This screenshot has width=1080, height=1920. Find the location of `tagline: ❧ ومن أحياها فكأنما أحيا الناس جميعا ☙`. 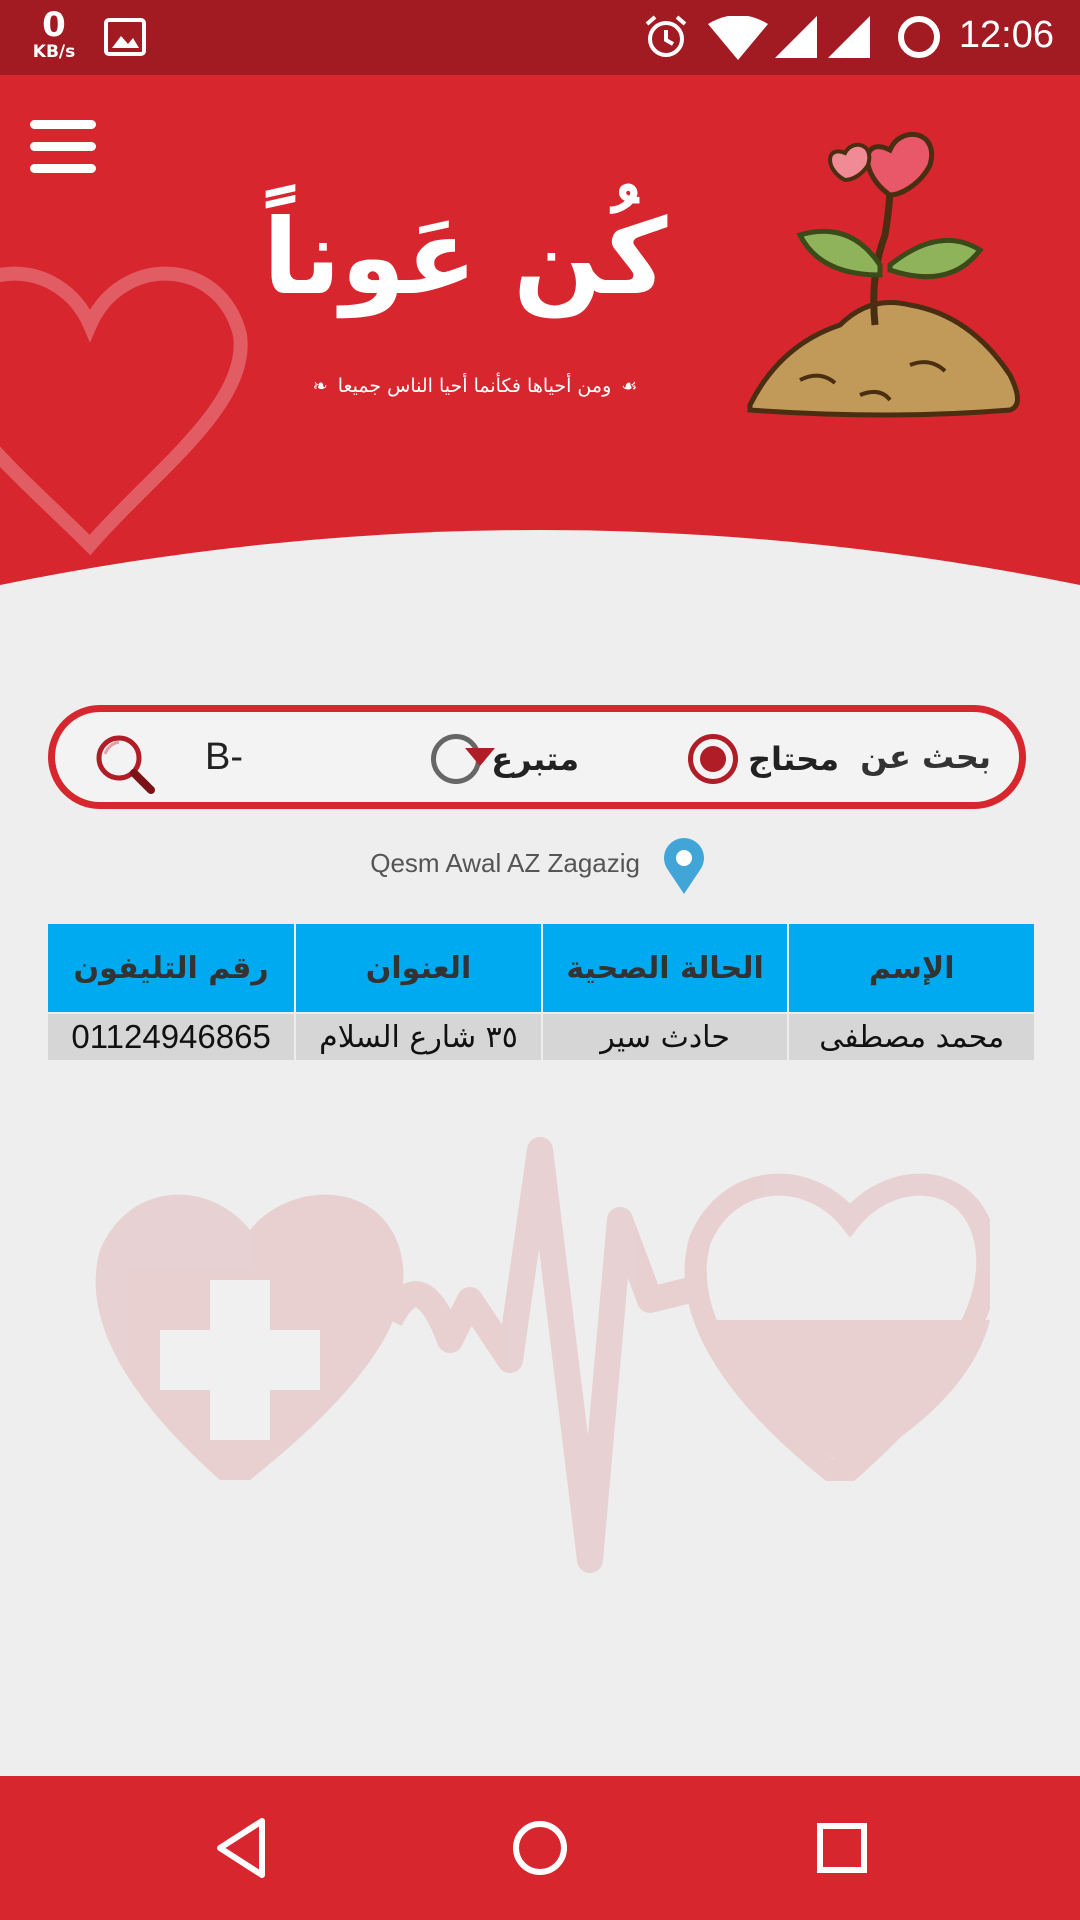

tagline: ❧ ومن أحياها فكأنما أحيا الناس جميعا ☙ is located at coordinates (475, 386).